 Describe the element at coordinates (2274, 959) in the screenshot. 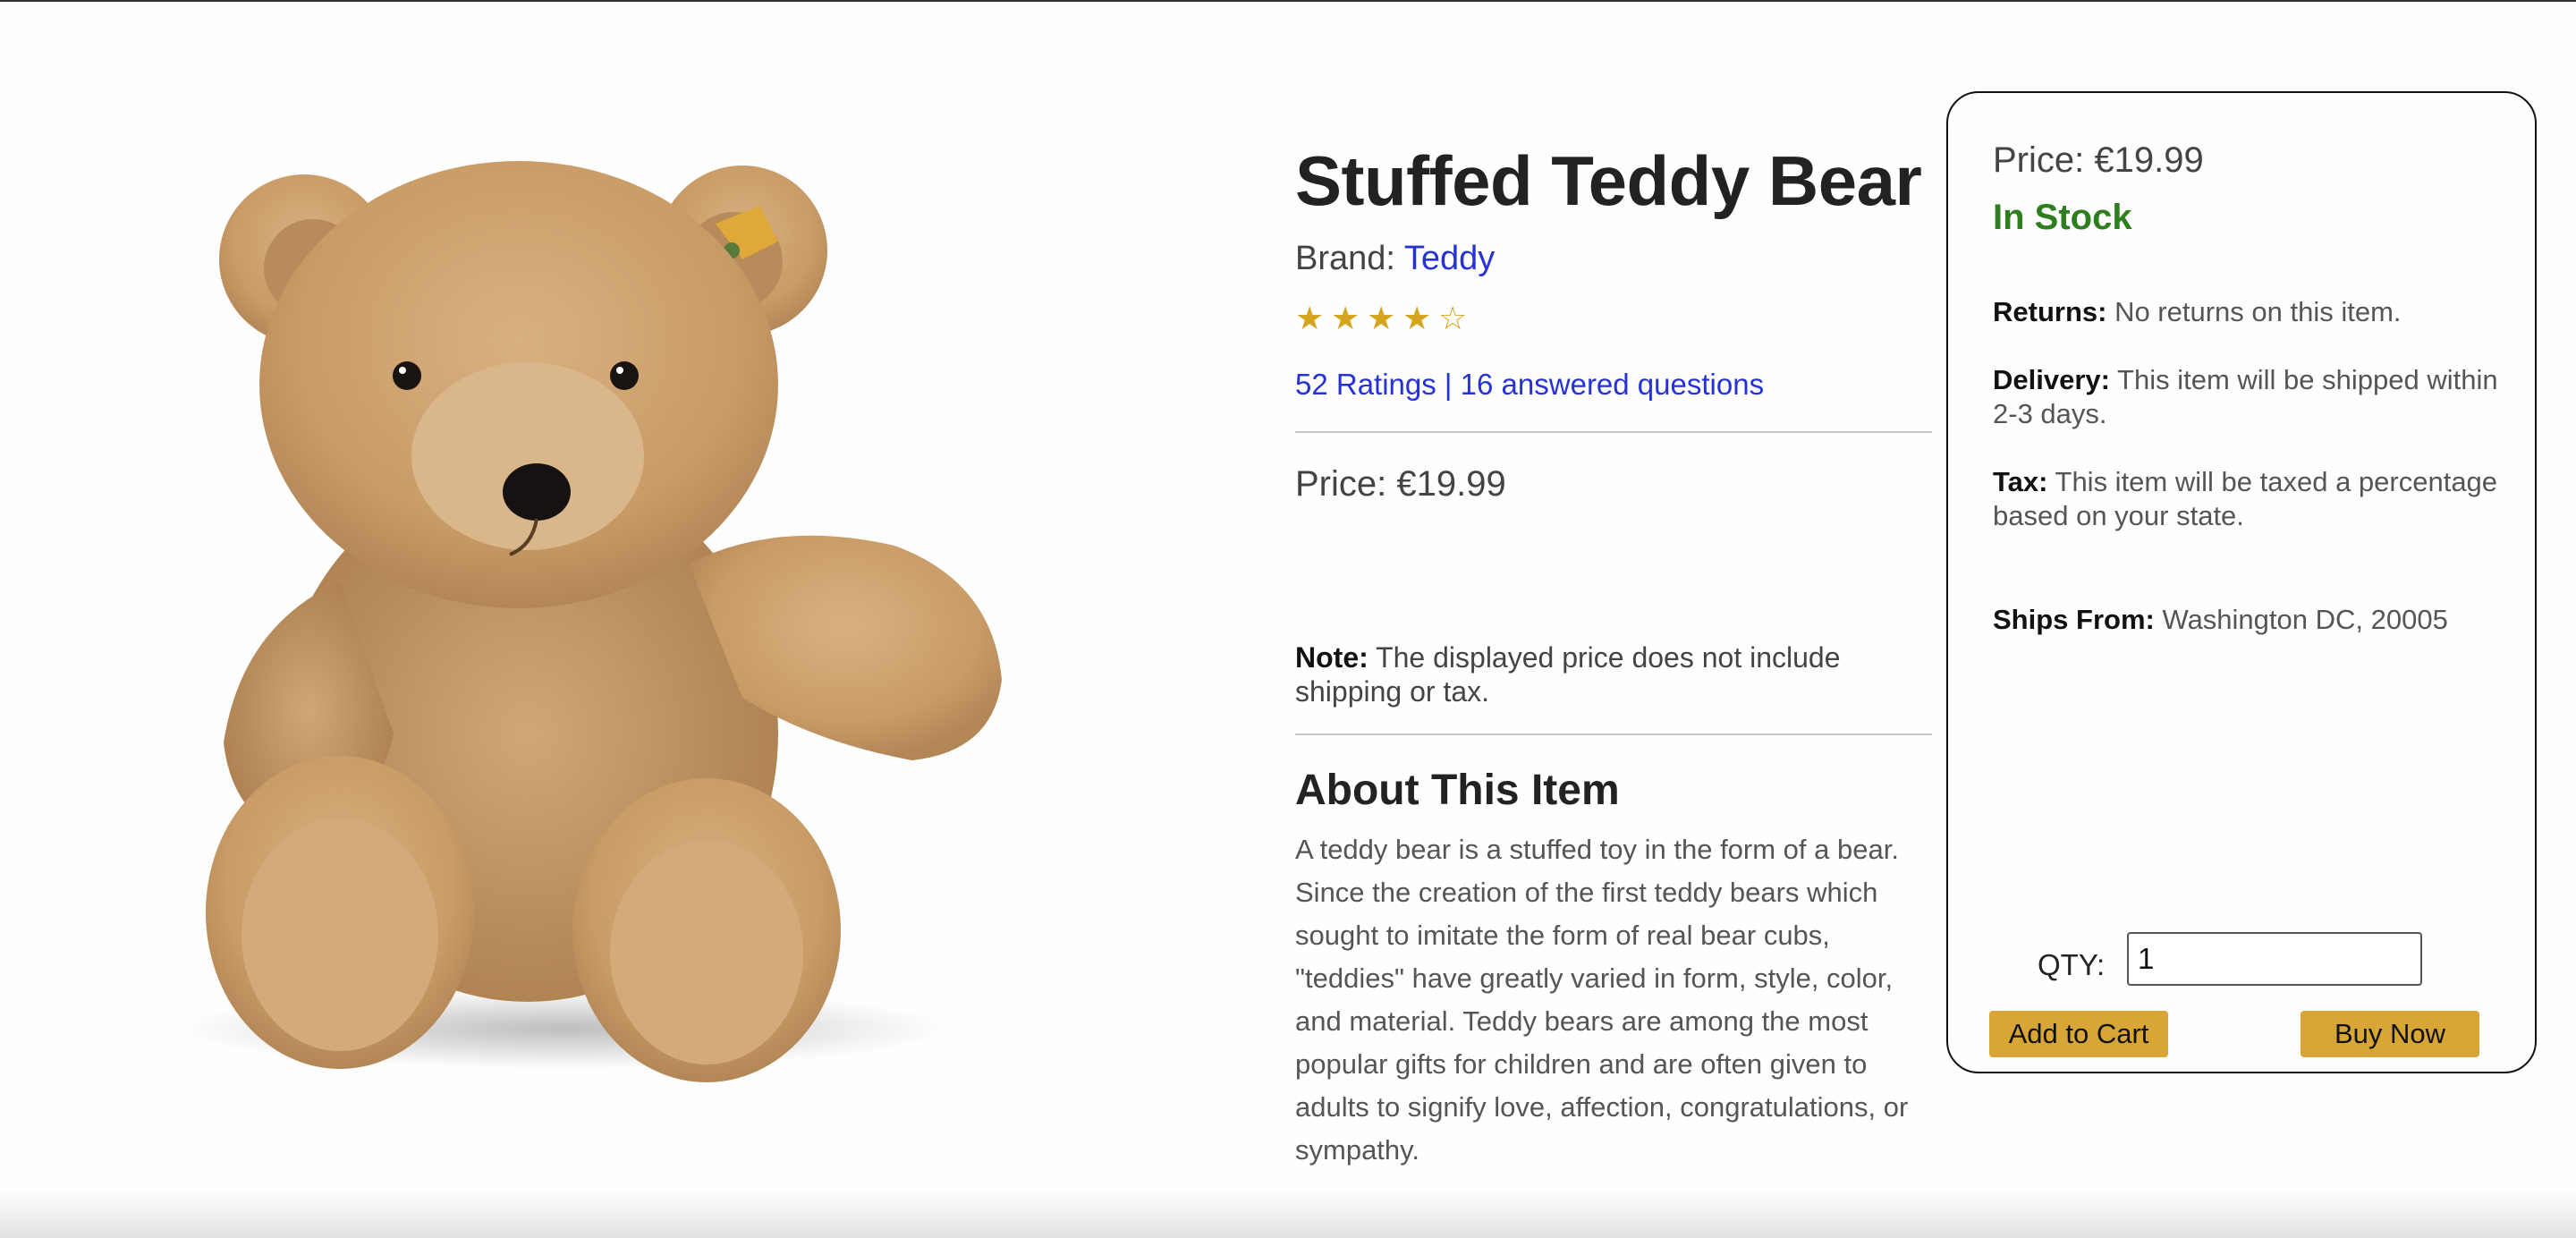

I see `qty-input` at that location.